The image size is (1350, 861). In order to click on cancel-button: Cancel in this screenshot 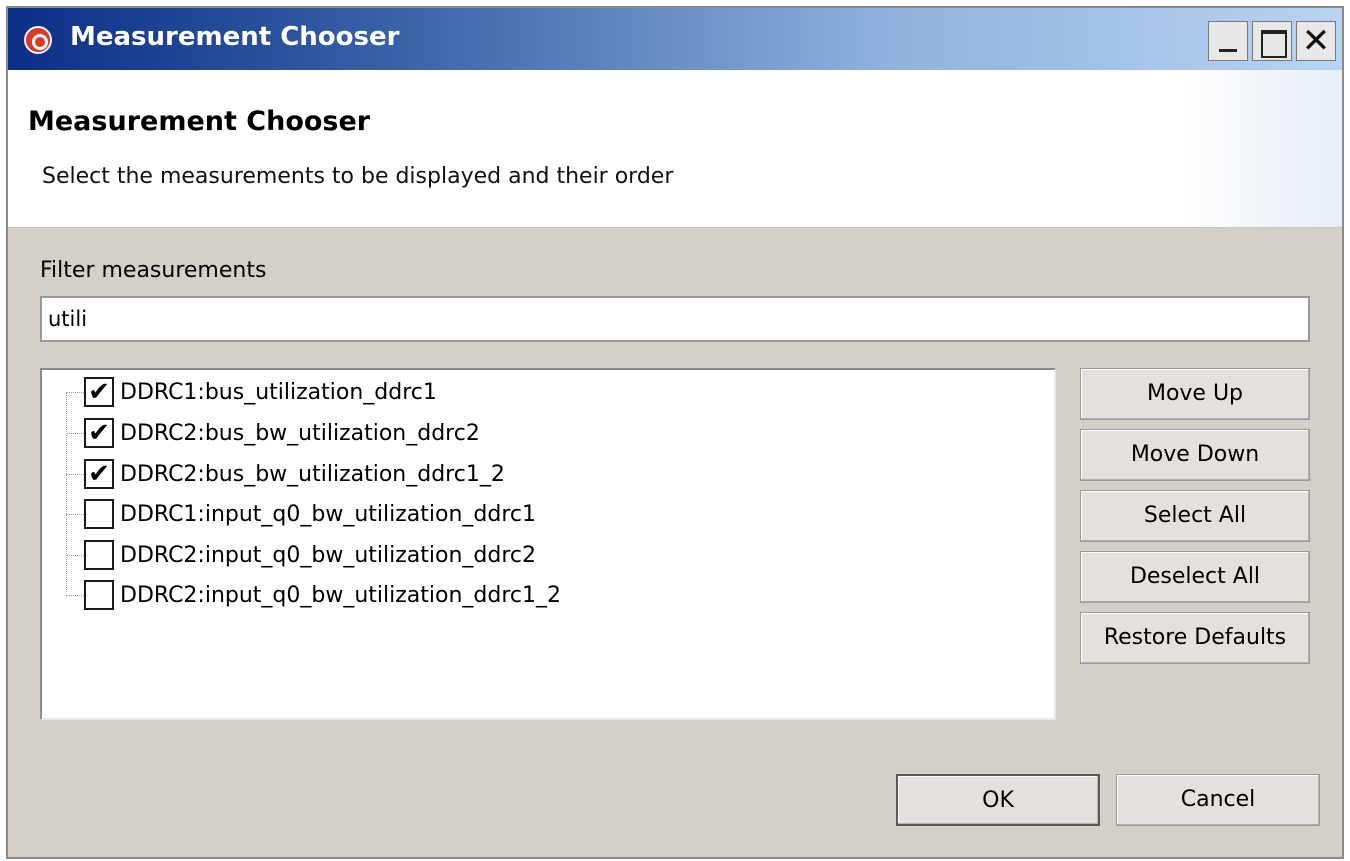, I will do `click(1218, 800)`.